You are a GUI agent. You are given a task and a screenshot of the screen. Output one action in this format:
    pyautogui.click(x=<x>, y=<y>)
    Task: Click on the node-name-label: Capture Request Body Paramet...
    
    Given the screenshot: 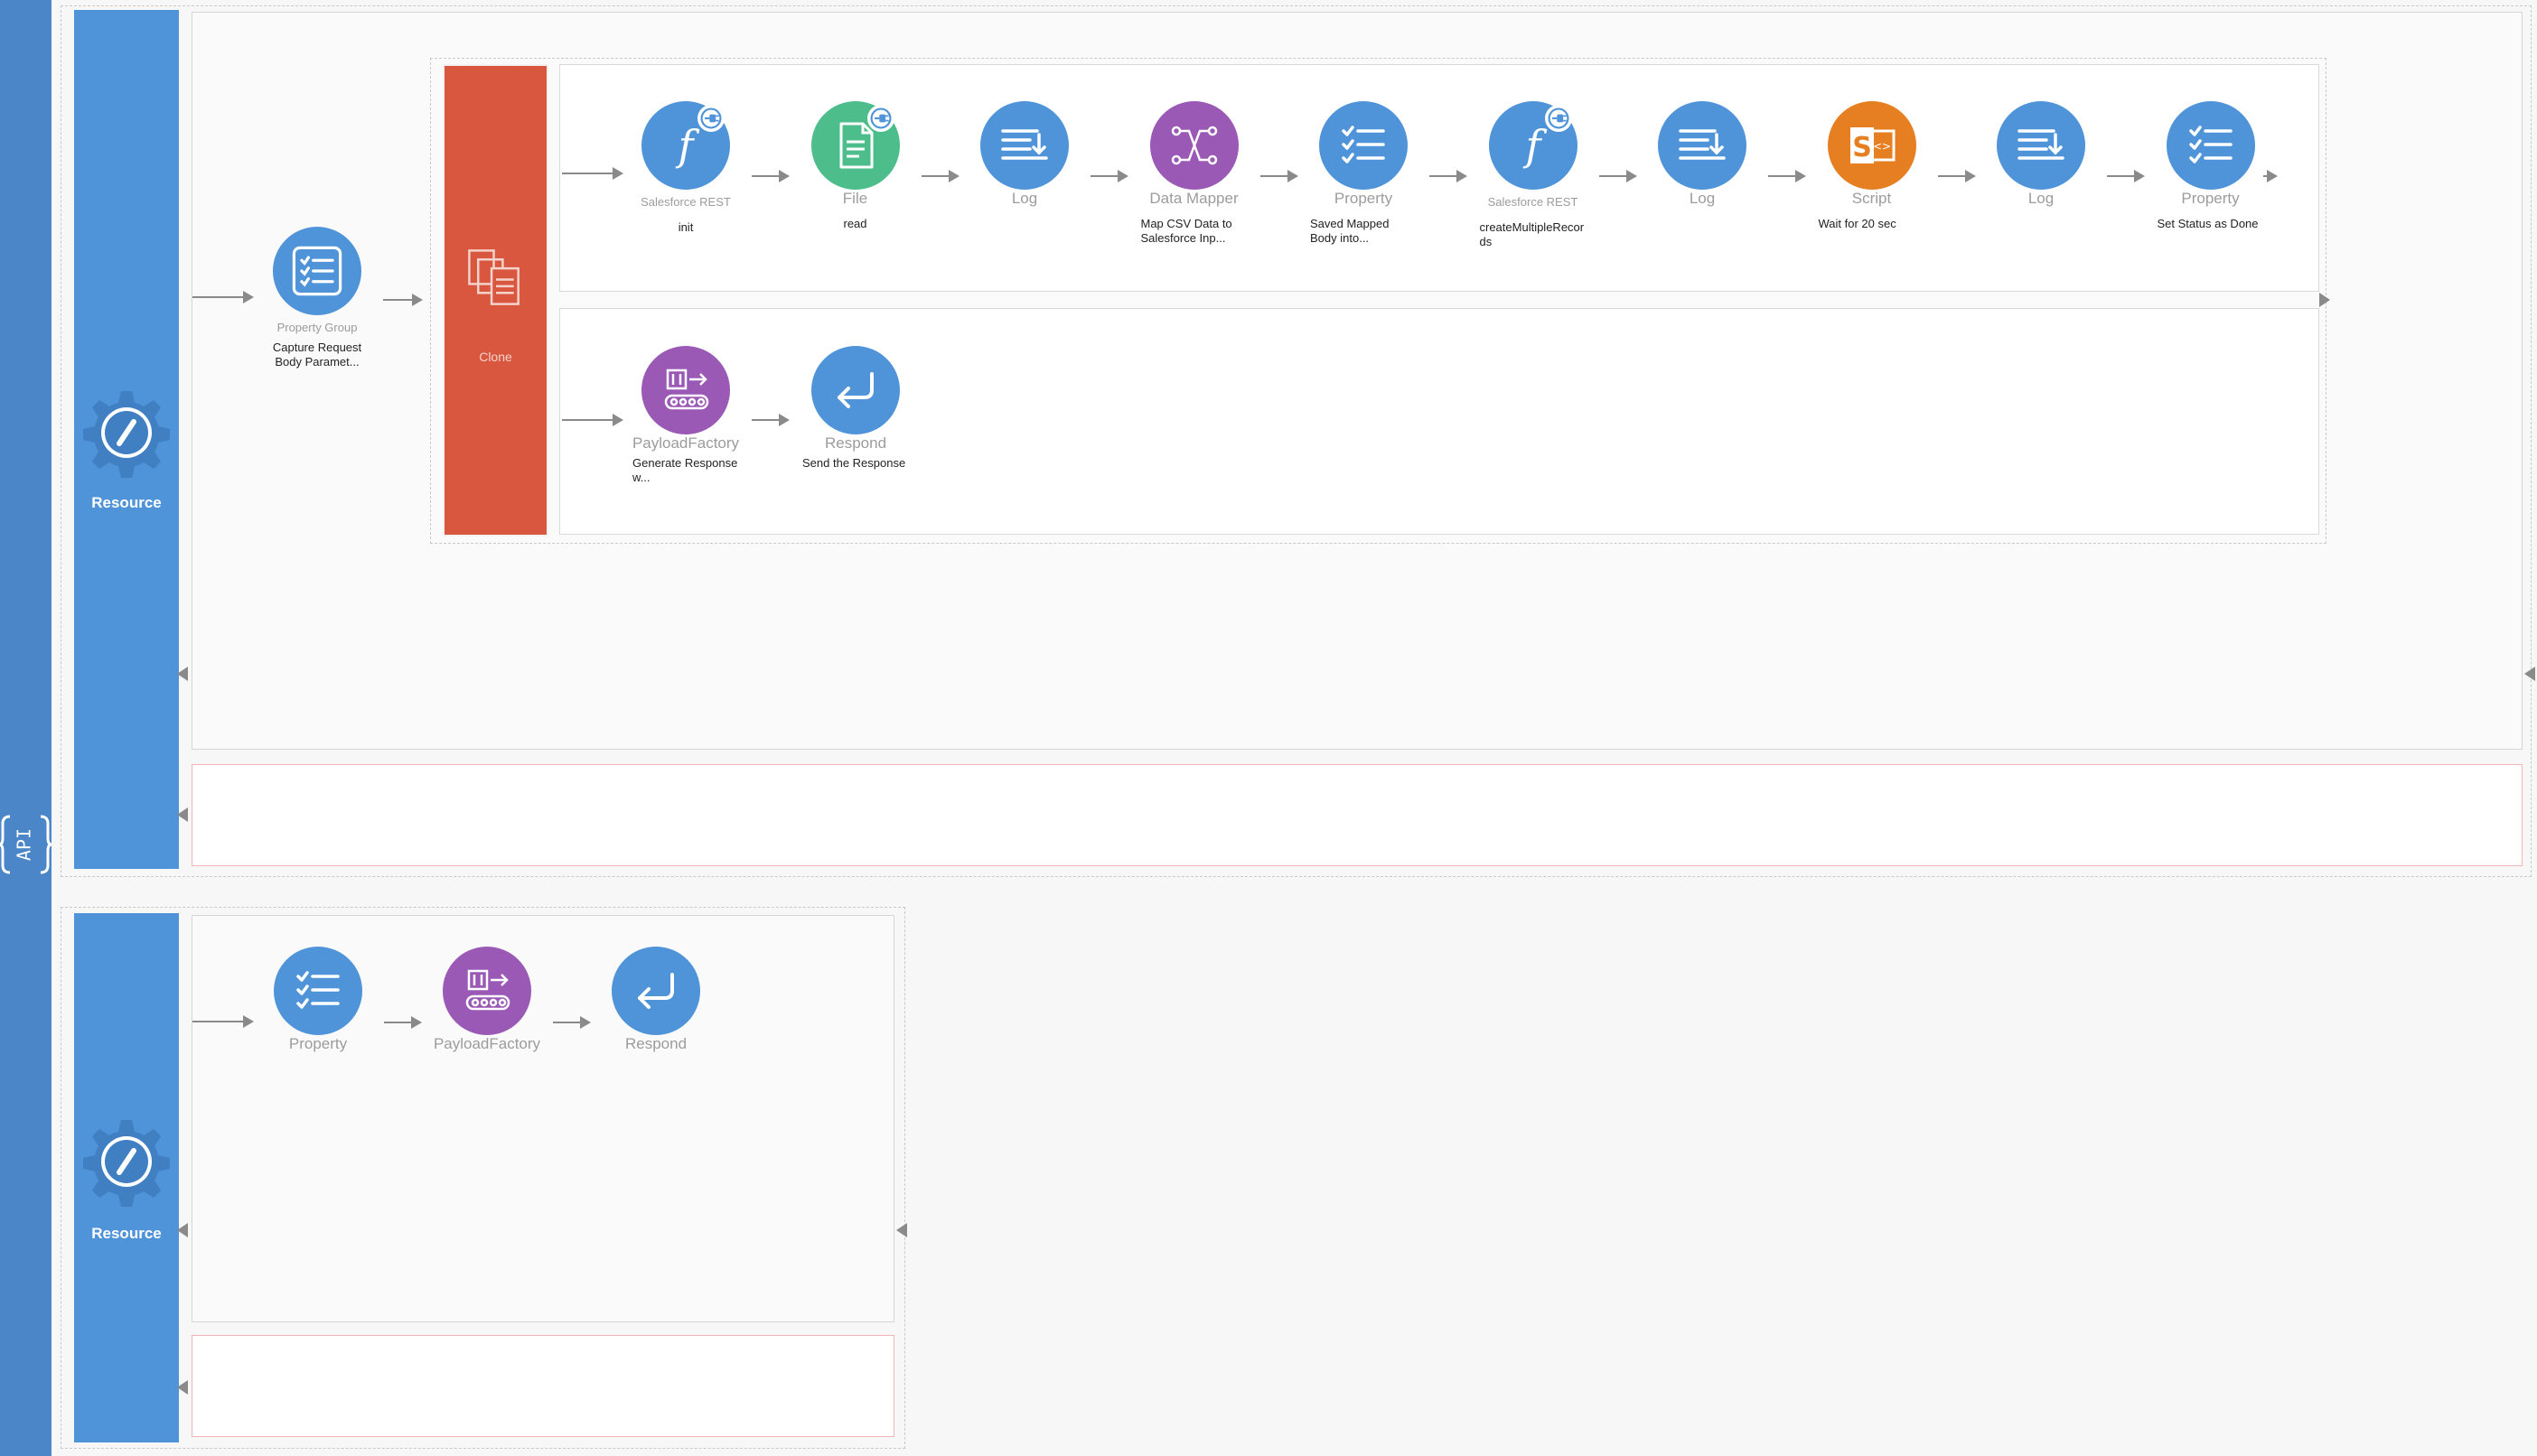 What is the action you would take?
    pyautogui.click(x=317, y=355)
    